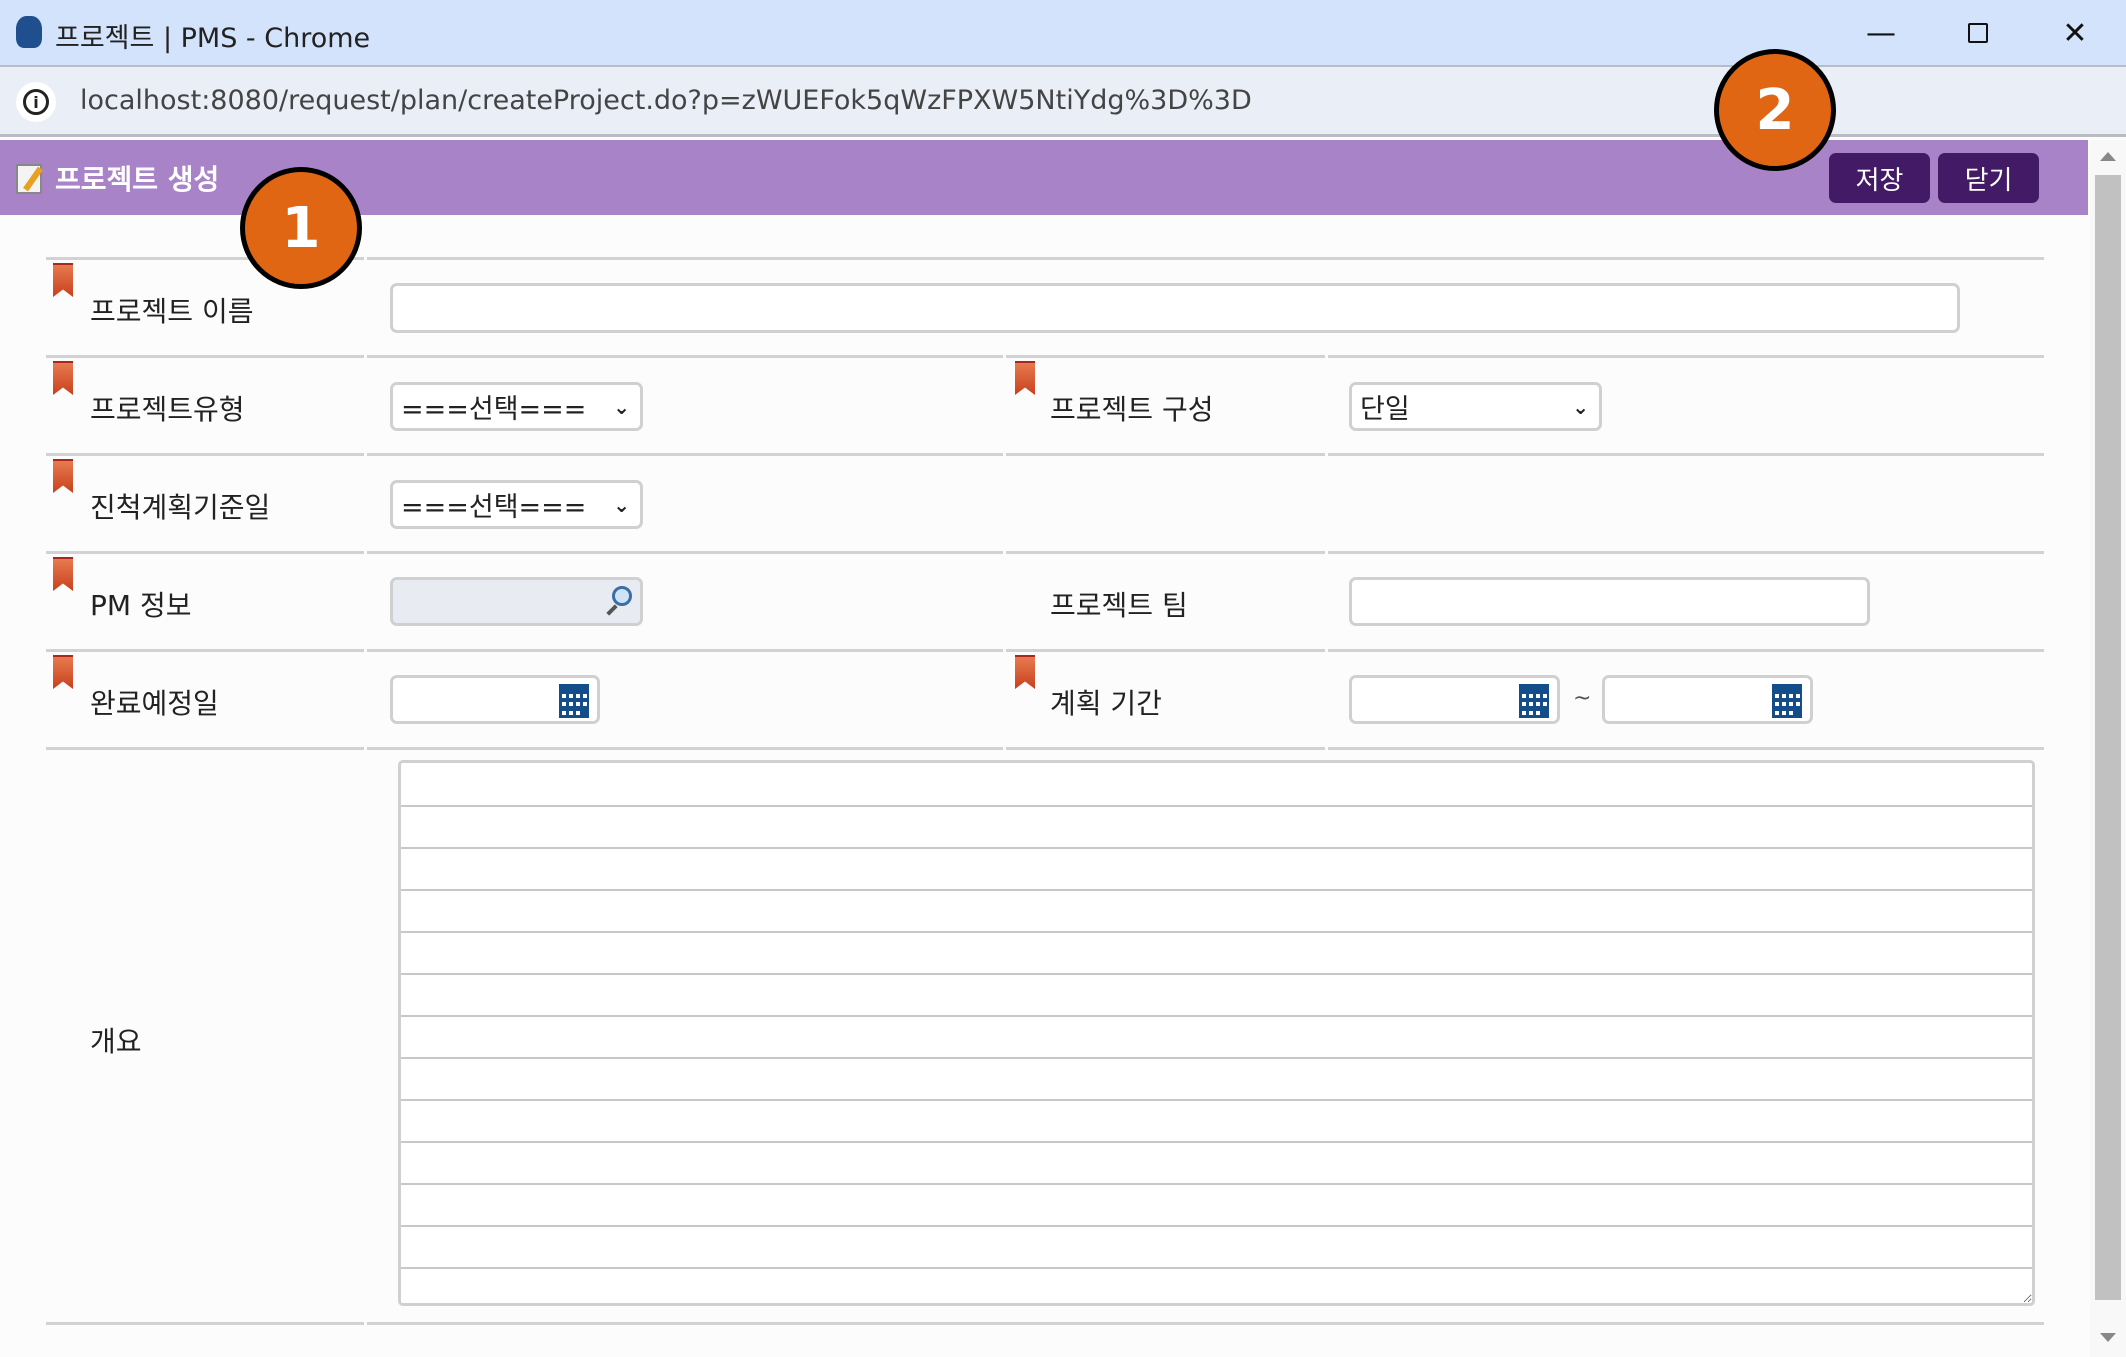  I want to click on info-icon: i, so click(36, 102).